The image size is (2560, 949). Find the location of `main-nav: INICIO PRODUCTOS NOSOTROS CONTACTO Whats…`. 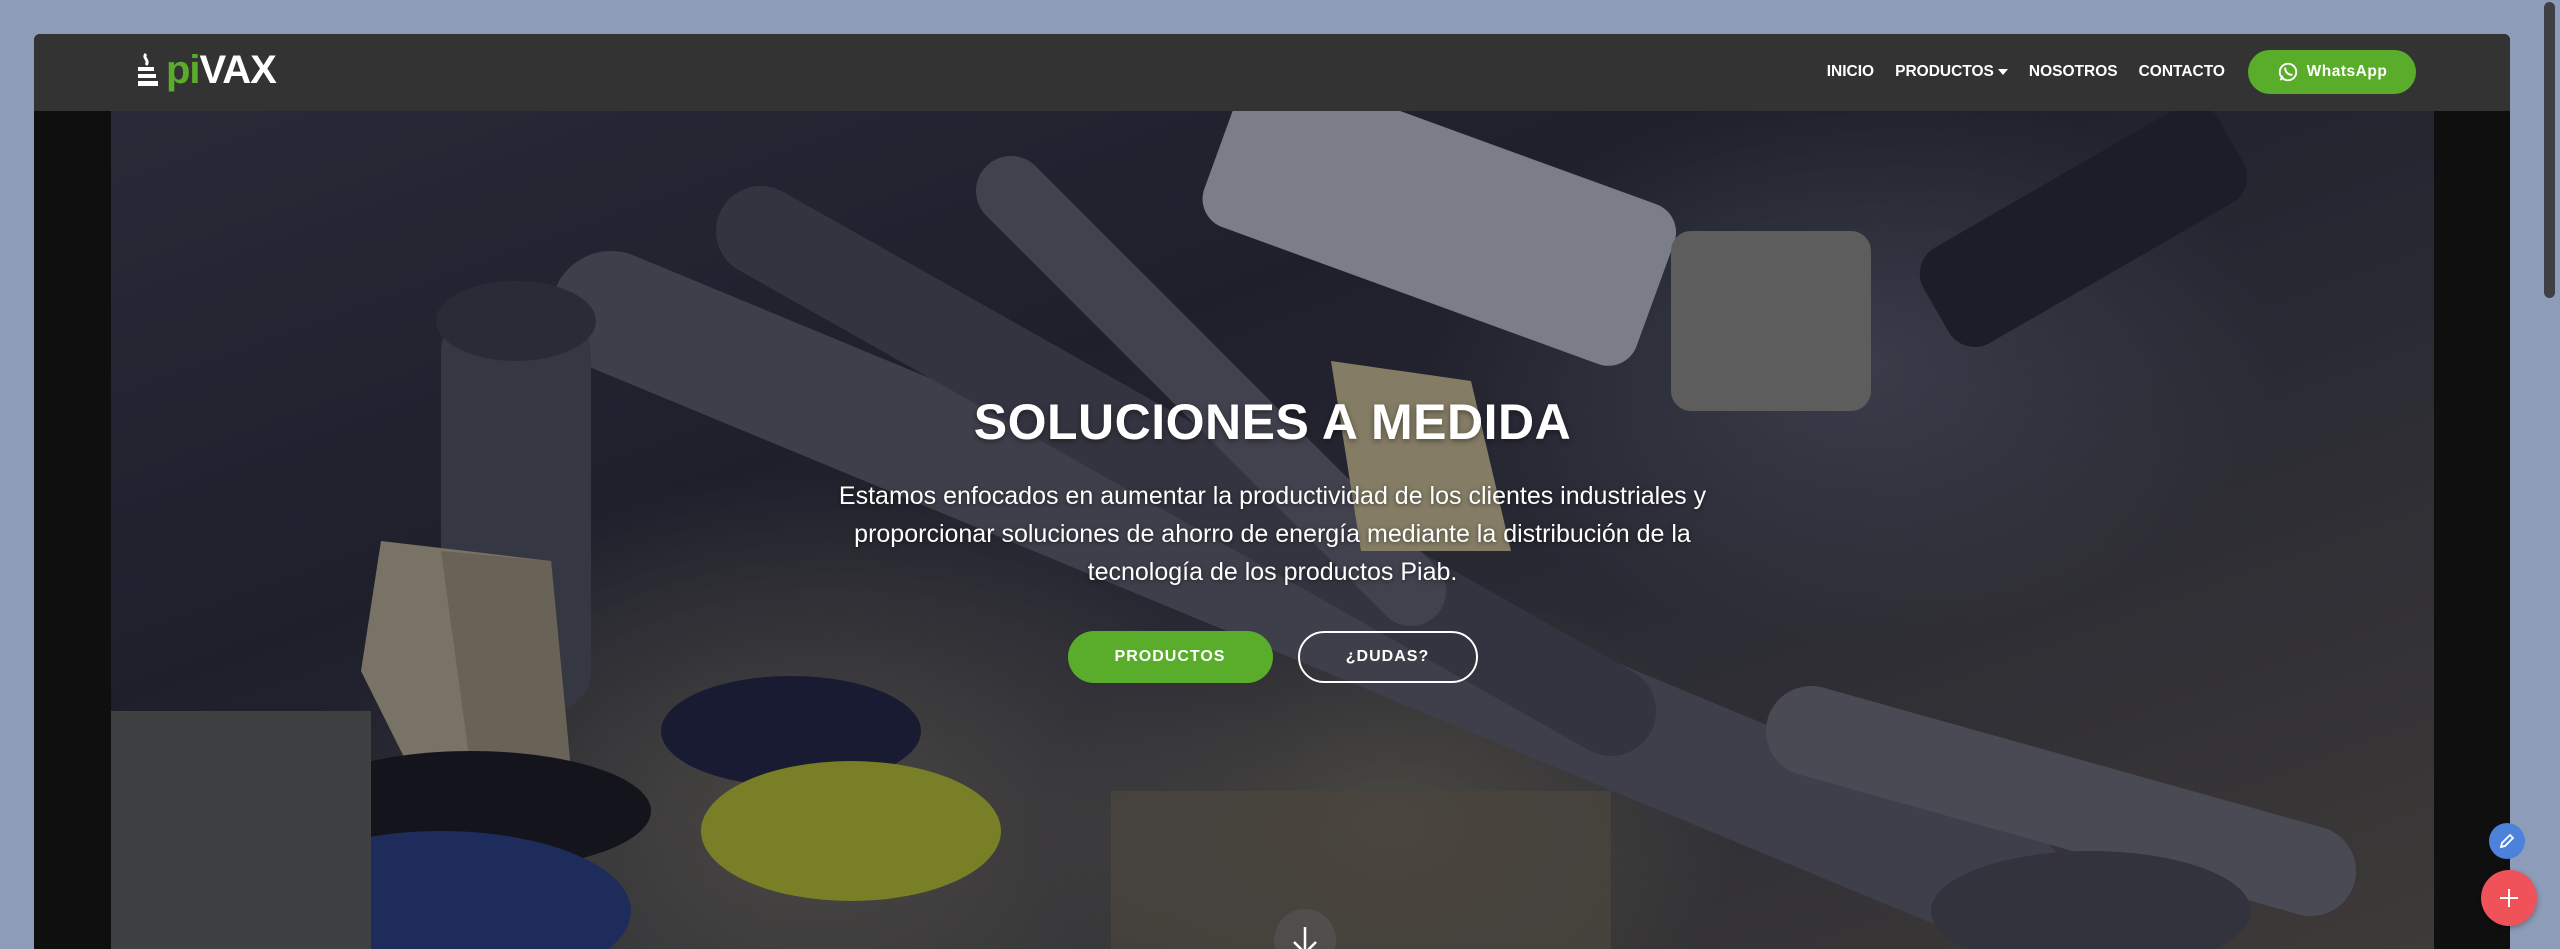

main-nav: INICIO PRODUCTOS NOSOTROS CONTACTO Whats… is located at coordinates (2111, 72).